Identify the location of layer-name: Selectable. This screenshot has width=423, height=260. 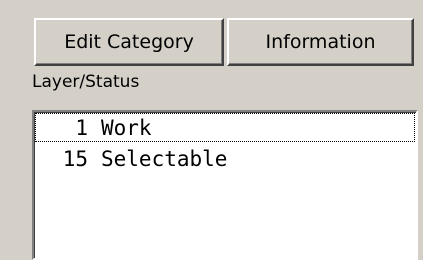
(164, 158).